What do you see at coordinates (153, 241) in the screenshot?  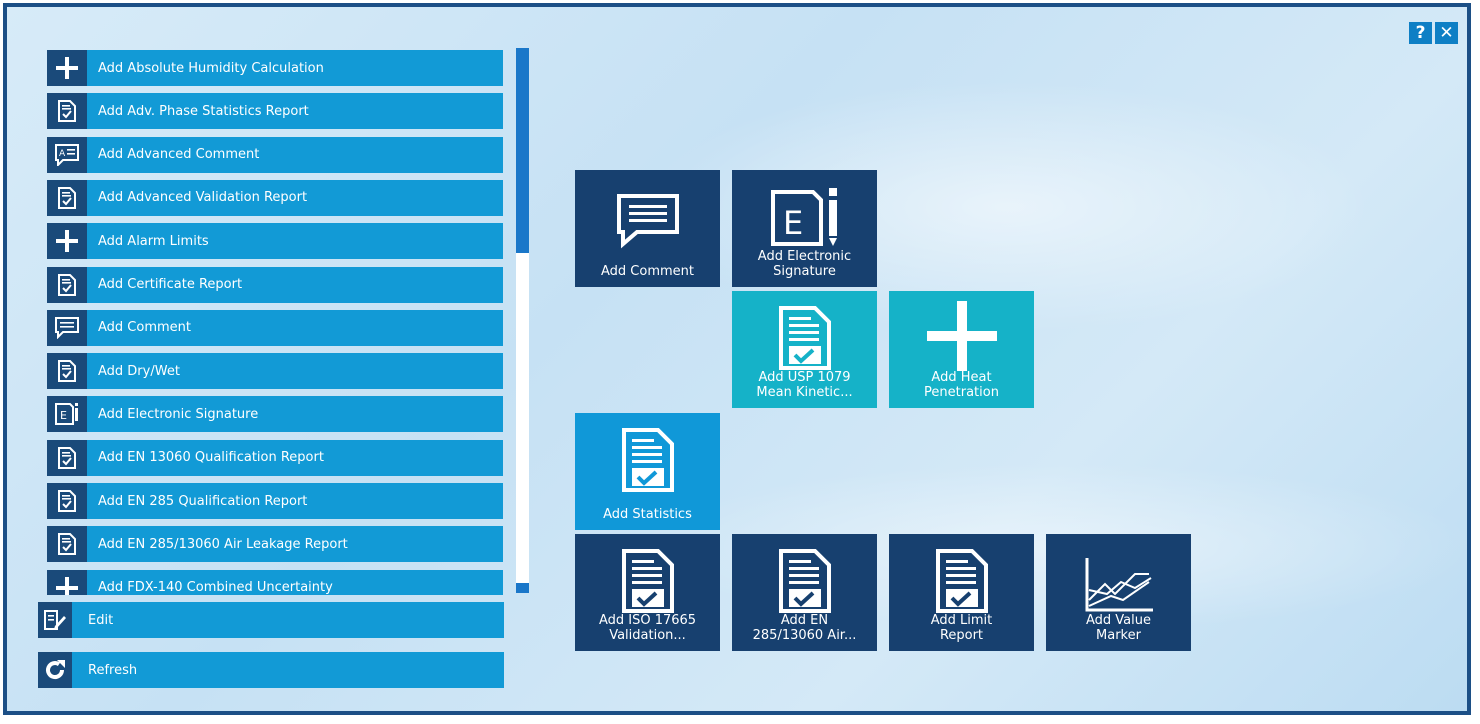 I see `list-item-label: Add Alarm Limits` at bounding box center [153, 241].